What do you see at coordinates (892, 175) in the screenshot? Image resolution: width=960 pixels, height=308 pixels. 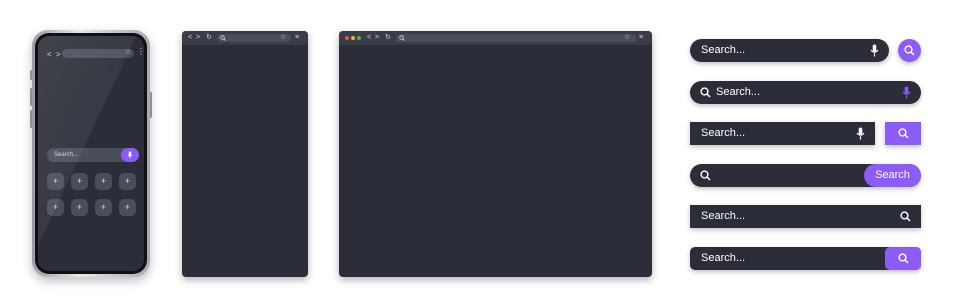 I see `search-button-4: Search` at bounding box center [892, 175].